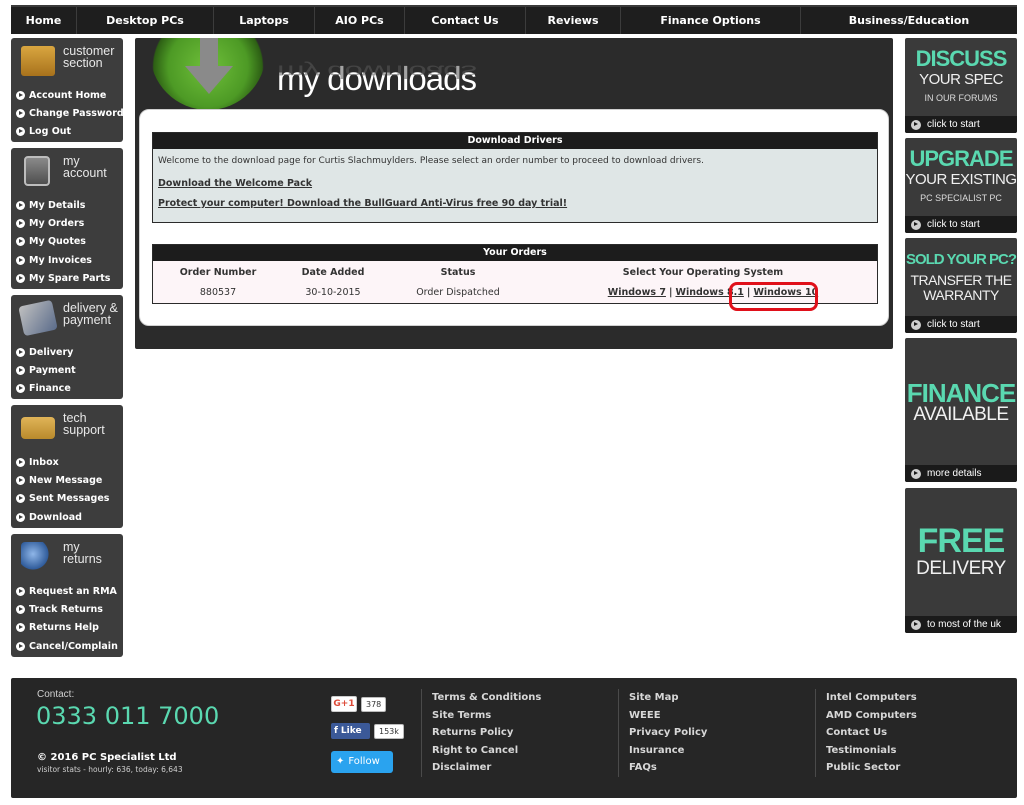 The width and height of the screenshot is (1024, 805). I want to click on facebook-like-button: f Like, so click(350, 731).